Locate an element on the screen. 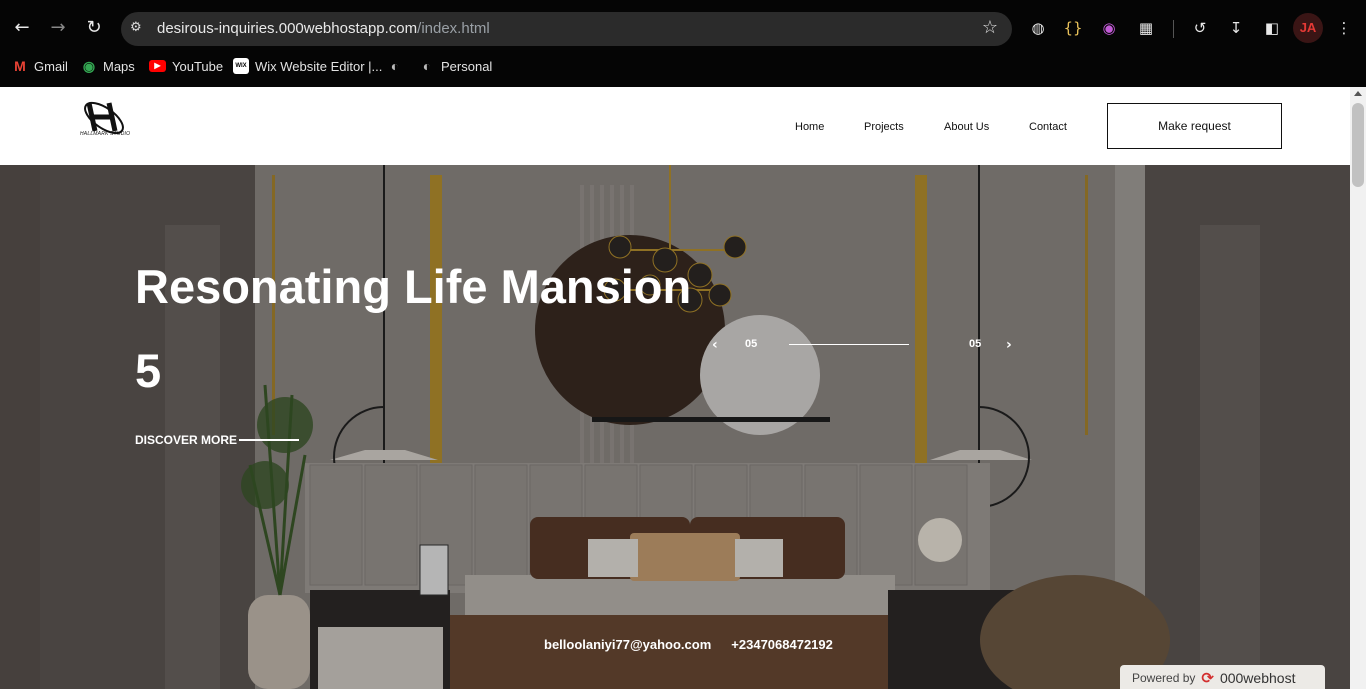  webhost-logo-icon: ⟳ is located at coordinates (1207, 678).